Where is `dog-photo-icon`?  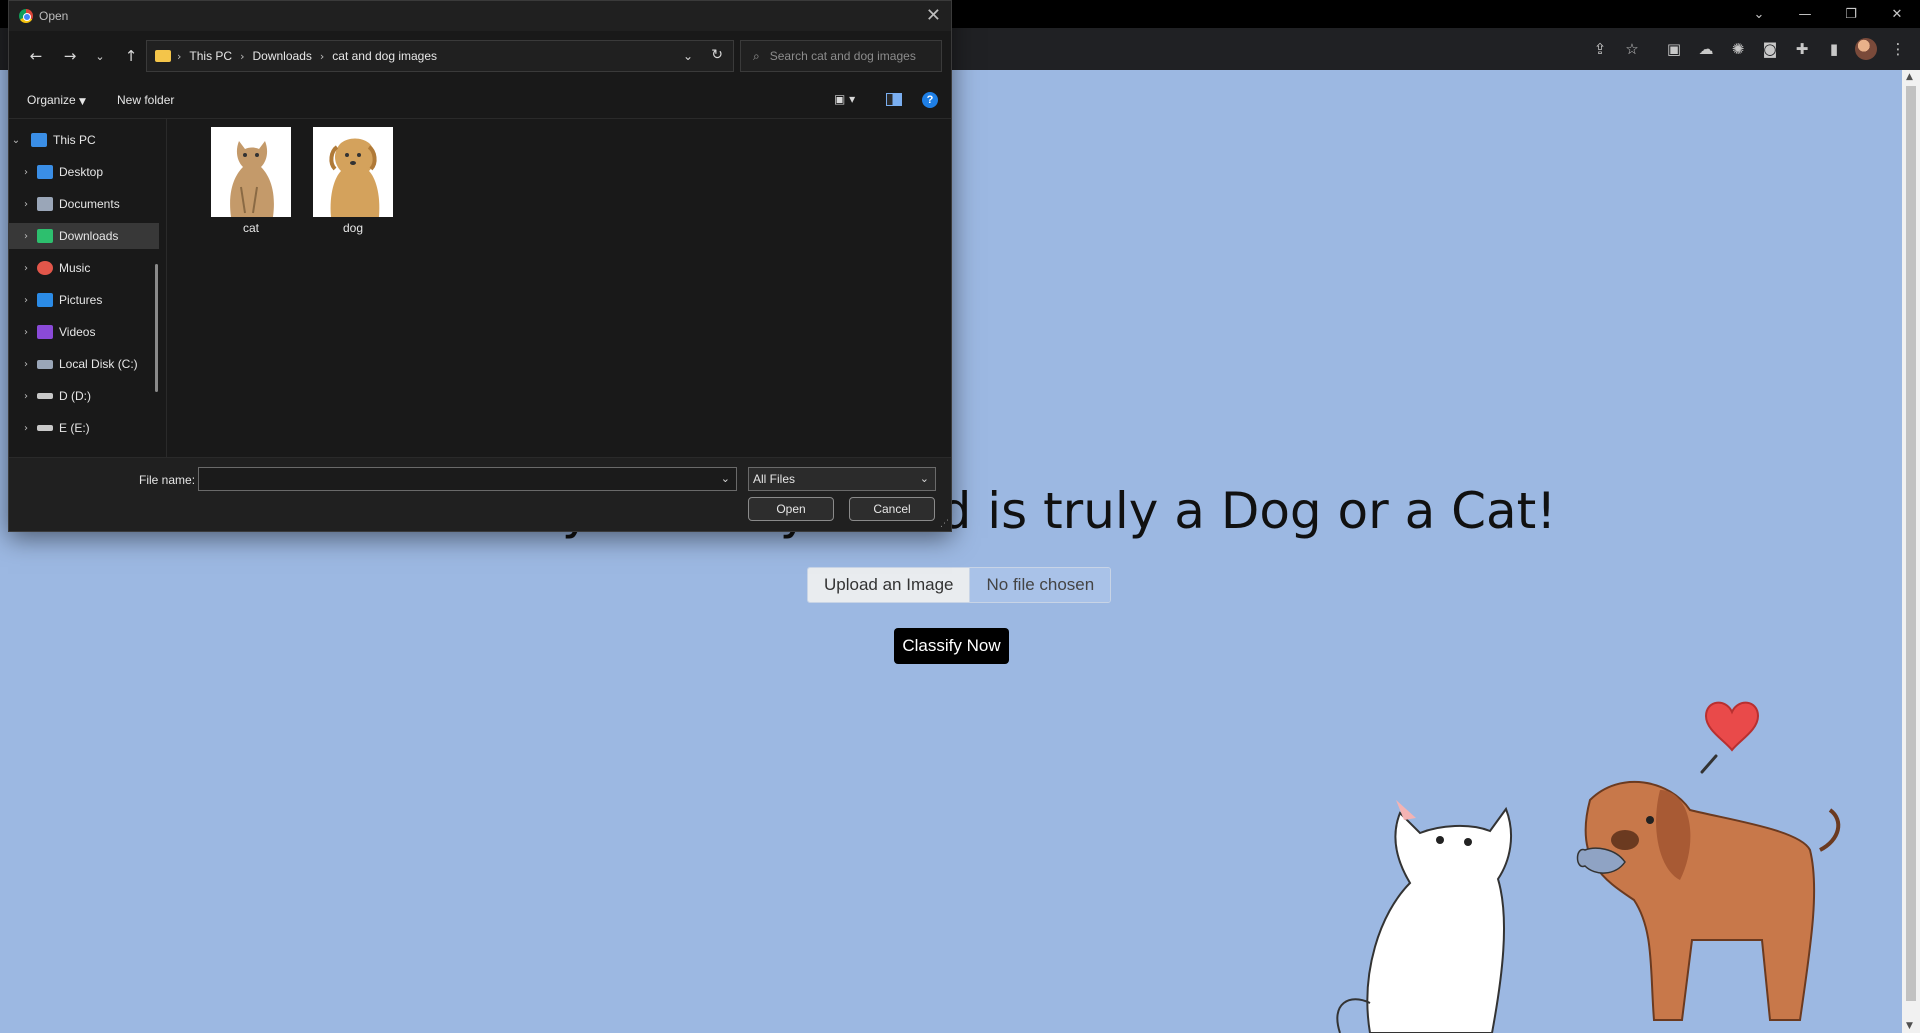
dog-photo-icon is located at coordinates (353, 172).